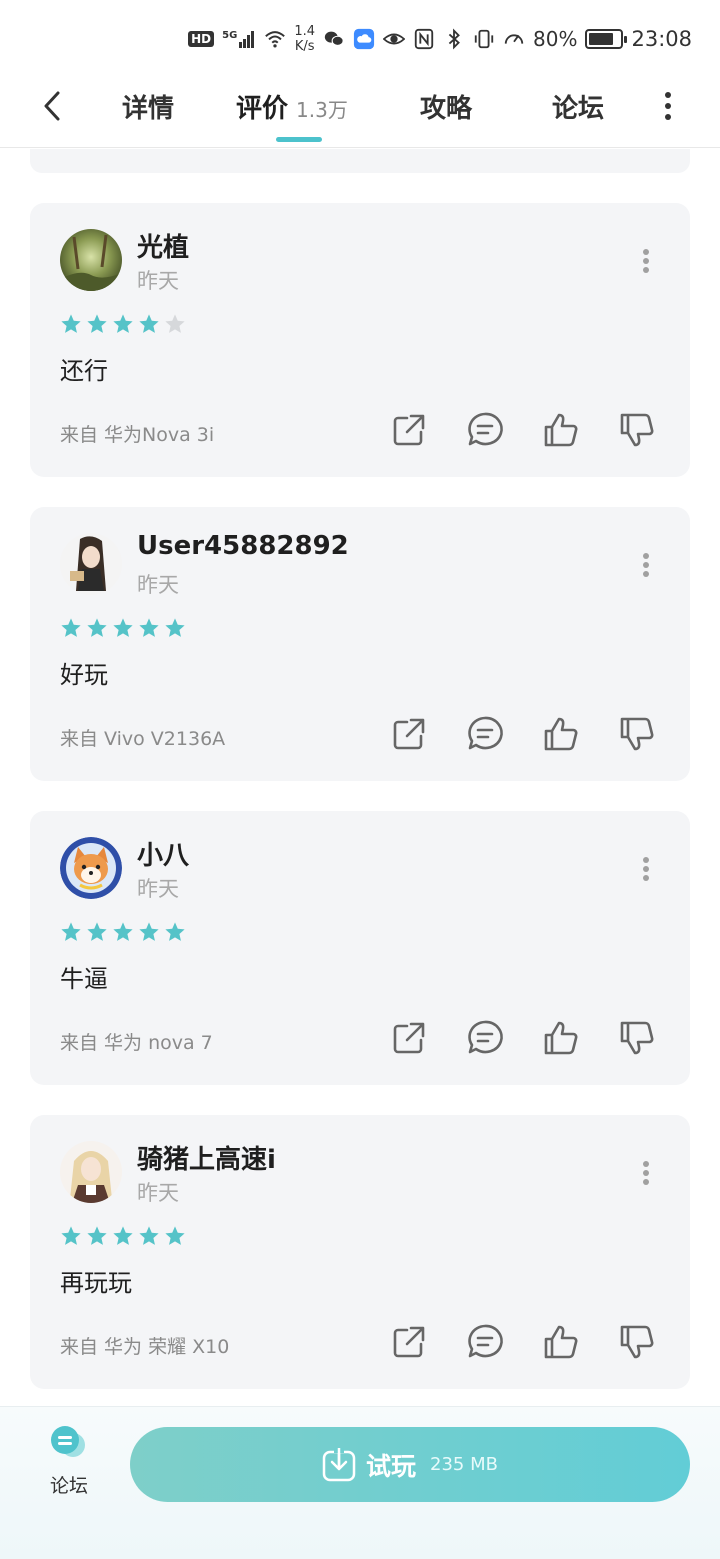  Describe the element at coordinates (206, 1157) in the screenshot. I see `reviewer-name: 骑猪上高速i` at that location.